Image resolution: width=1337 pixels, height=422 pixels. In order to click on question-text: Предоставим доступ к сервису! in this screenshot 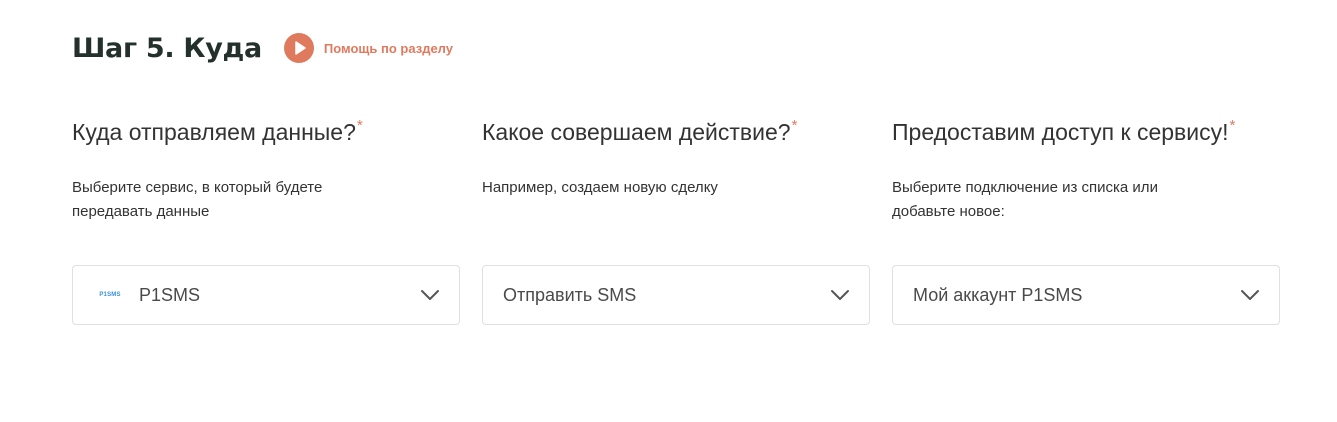, I will do `click(1060, 132)`.